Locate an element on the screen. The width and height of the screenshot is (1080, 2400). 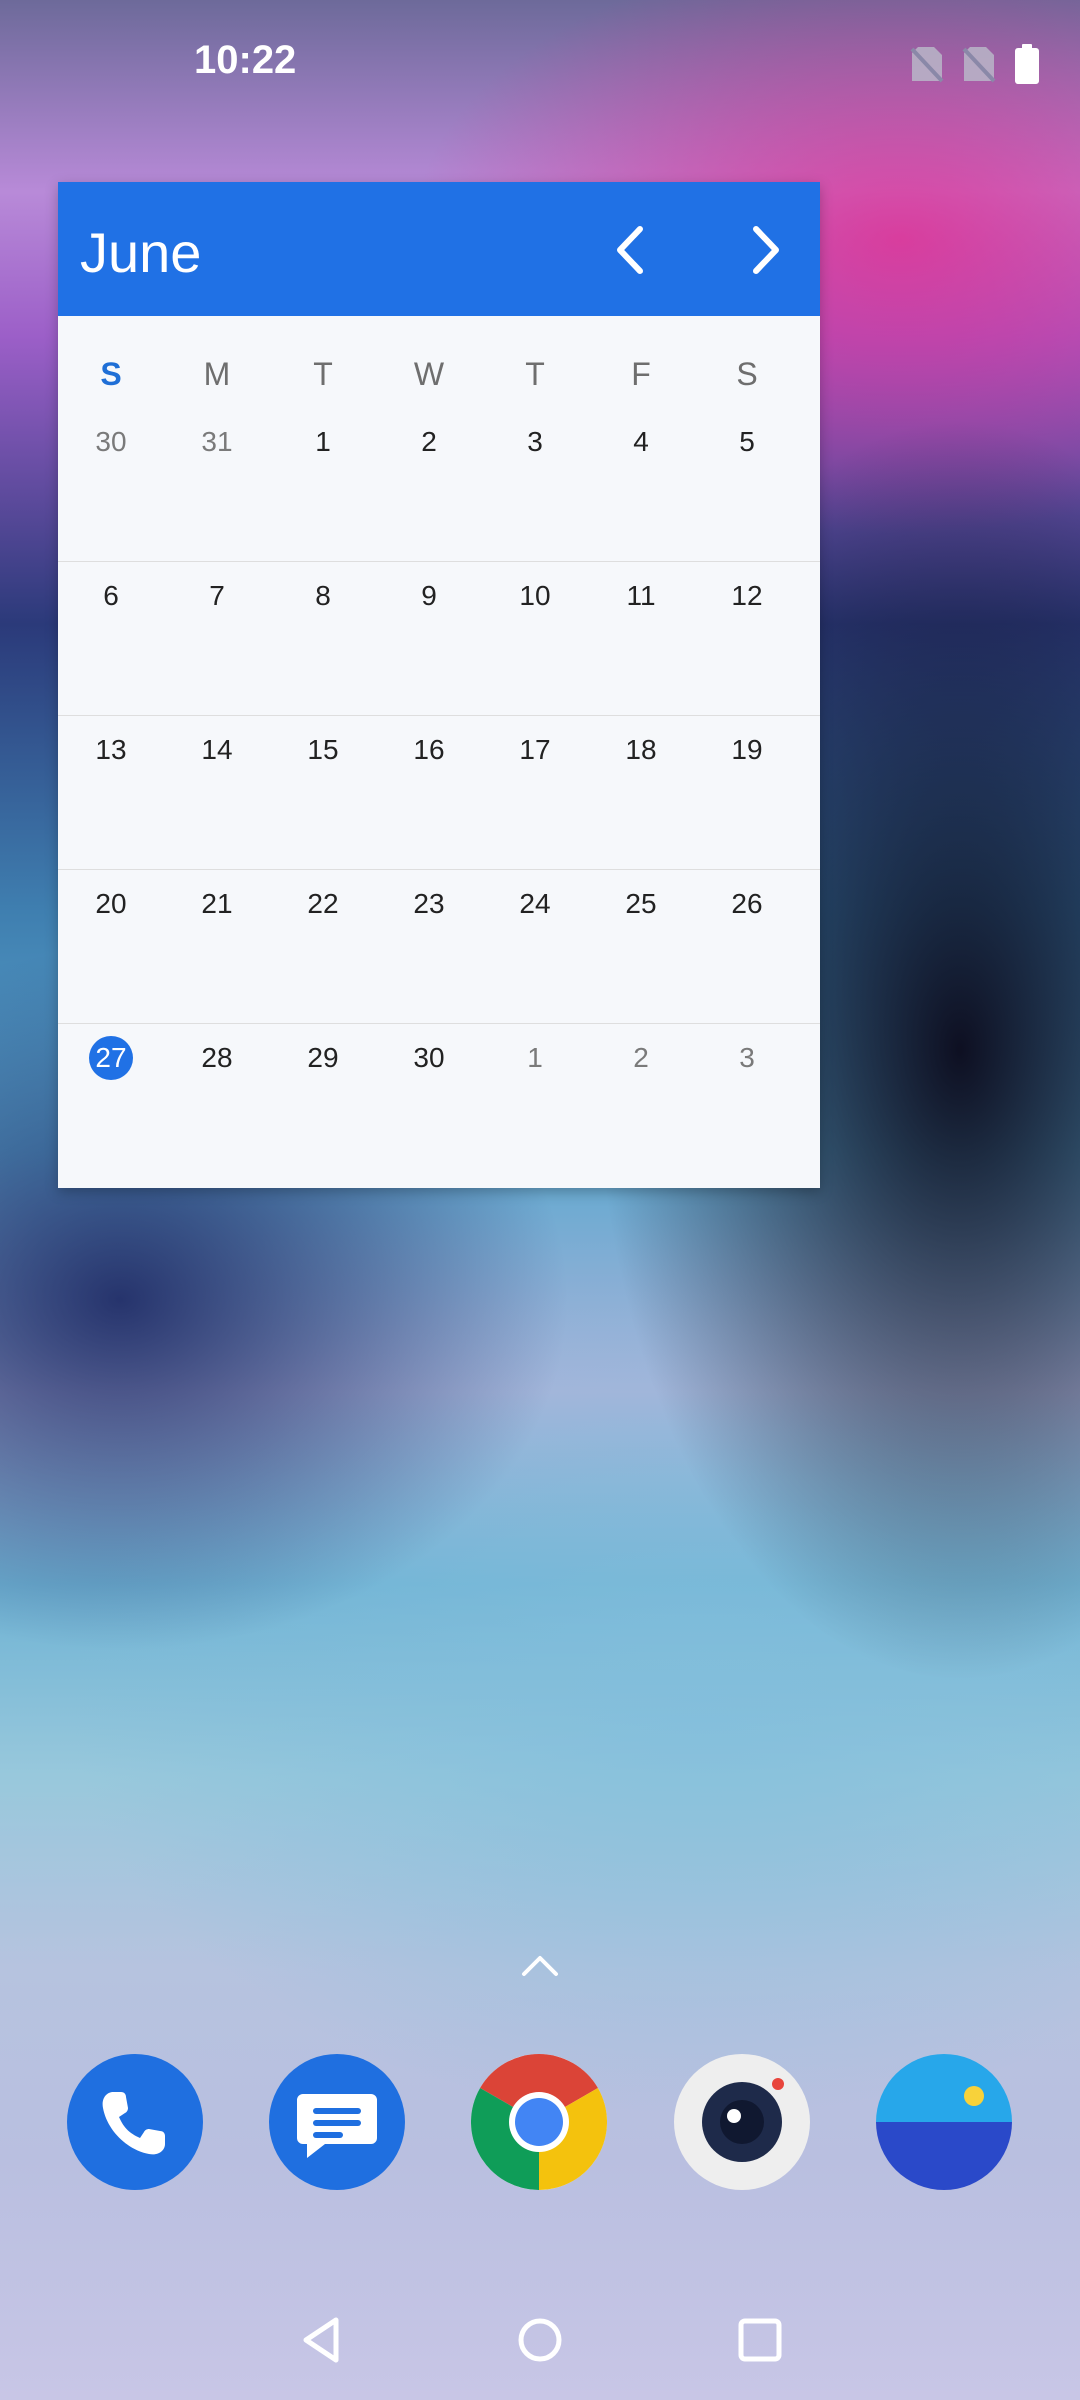
next-month-button is located at coordinates (766, 250).